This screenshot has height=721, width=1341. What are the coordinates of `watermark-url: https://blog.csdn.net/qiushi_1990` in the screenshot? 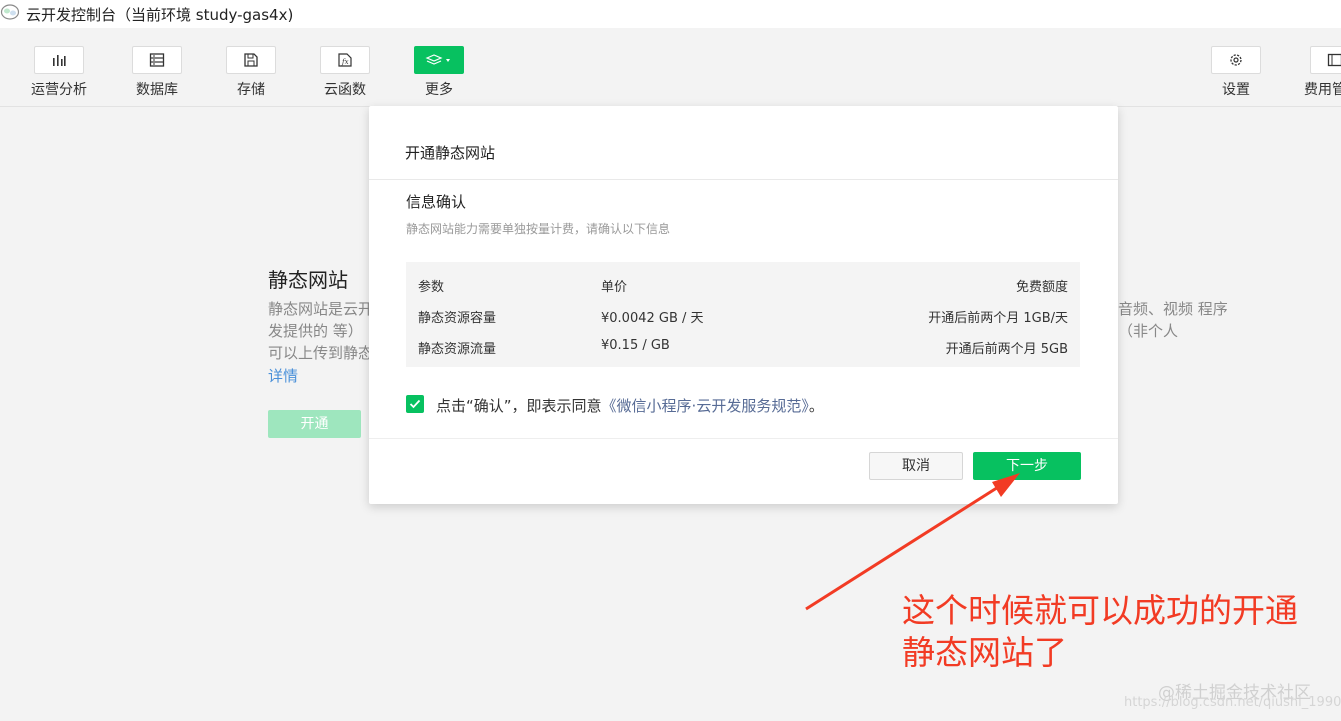 It's located at (1232, 702).